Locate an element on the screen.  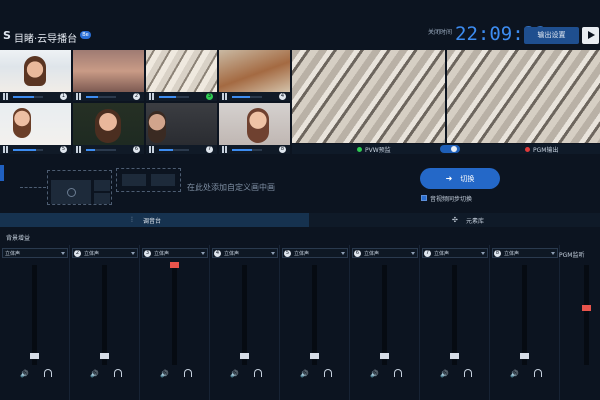
channel-mode-select: 4 立体声 is located at coordinates (245, 253).